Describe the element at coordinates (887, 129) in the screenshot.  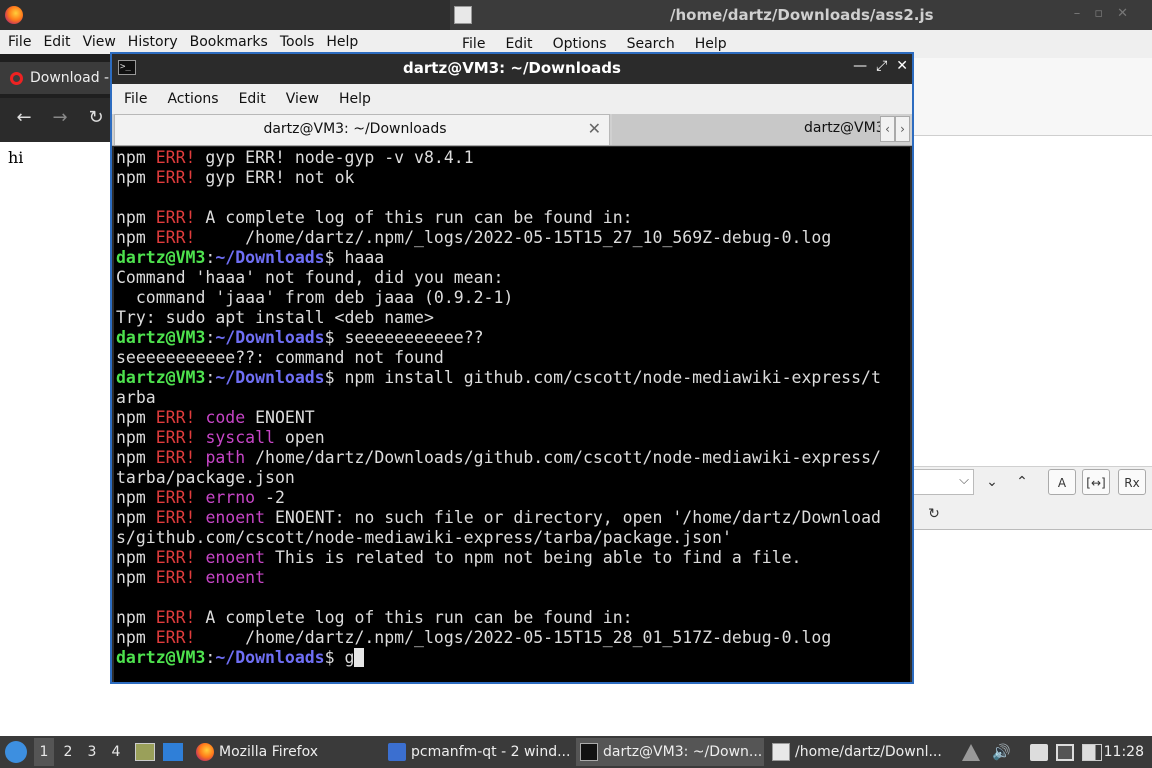
I see `chevron-left-icon: ‹` at that location.